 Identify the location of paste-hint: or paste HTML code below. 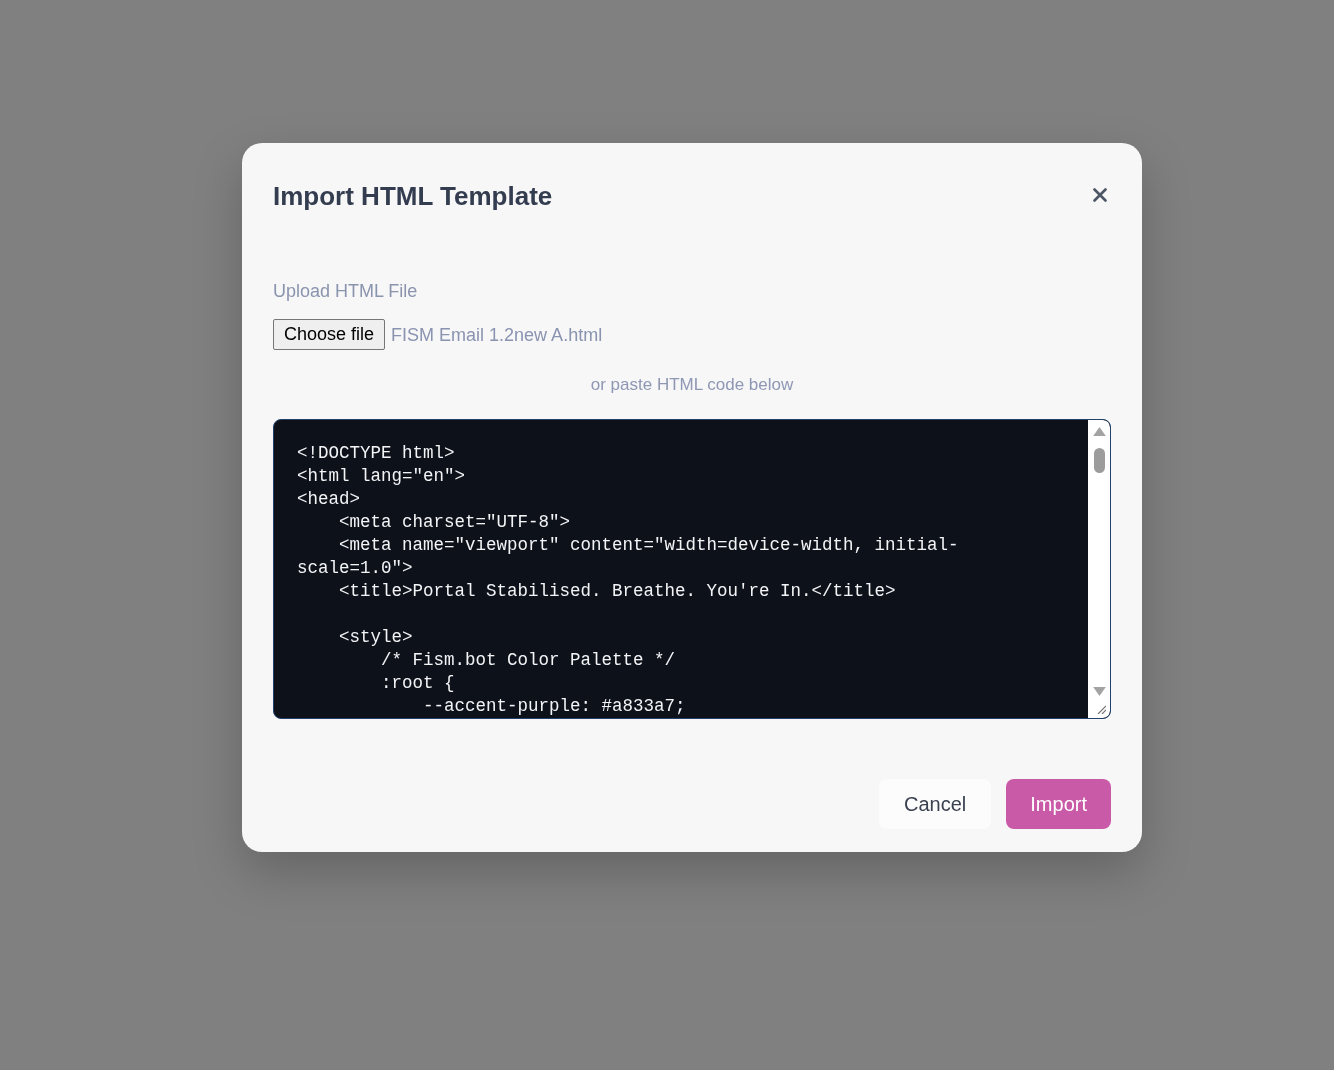
(692, 385).